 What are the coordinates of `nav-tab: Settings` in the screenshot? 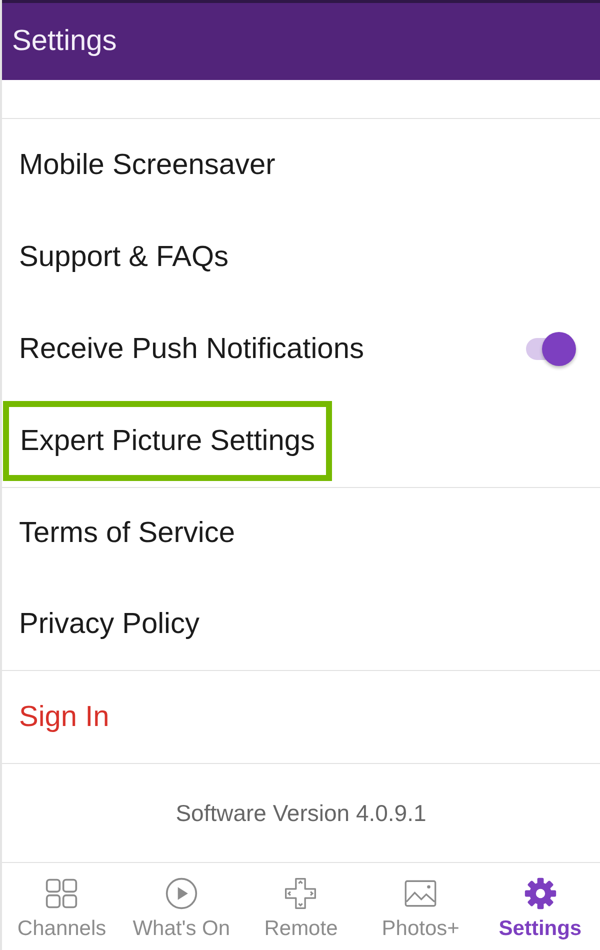 It's located at (540, 906).